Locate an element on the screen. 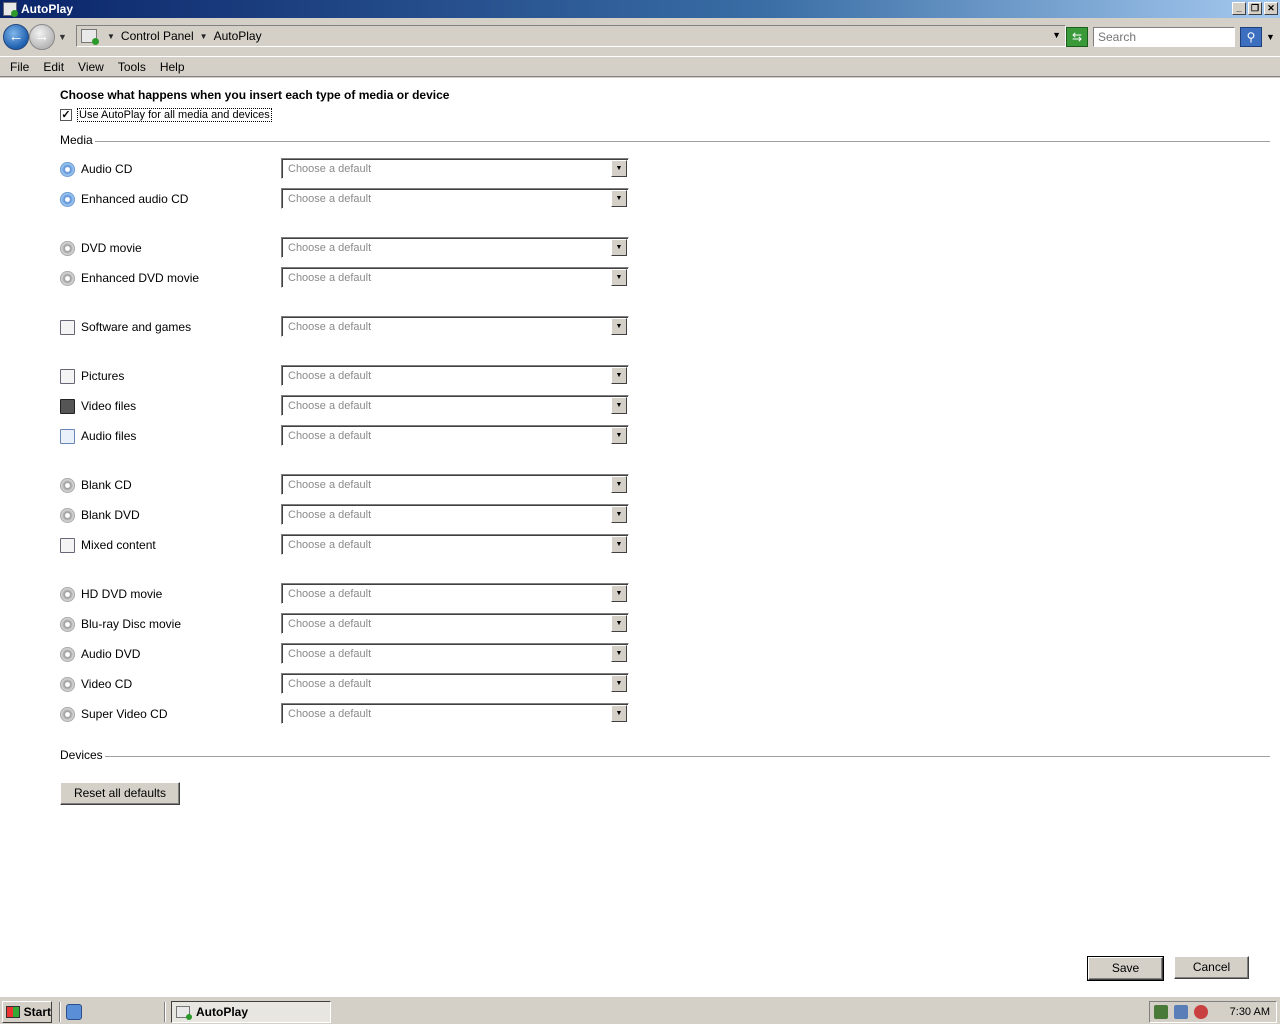 The width and height of the screenshot is (1280, 1024). media-label: Pictures is located at coordinates (103, 376).